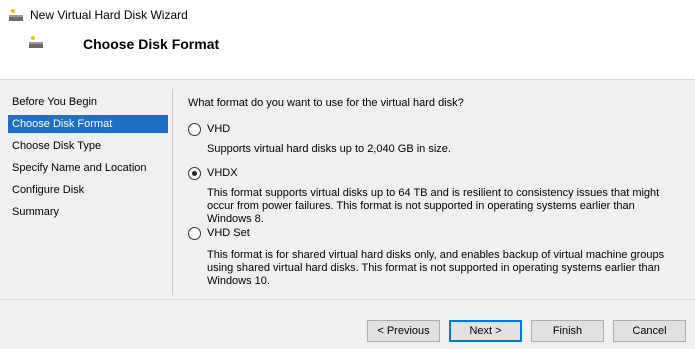 Image resolution: width=695 pixels, height=349 pixels. I want to click on nav-item-before-you-begin: Before You Begin, so click(88, 102).